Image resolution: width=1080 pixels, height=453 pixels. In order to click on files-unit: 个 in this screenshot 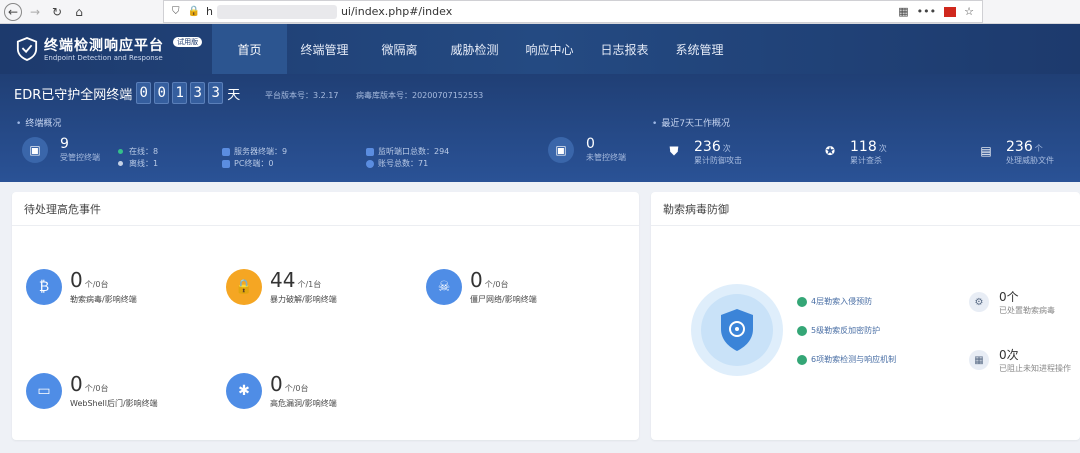, I will do `click(1038, 148)`.